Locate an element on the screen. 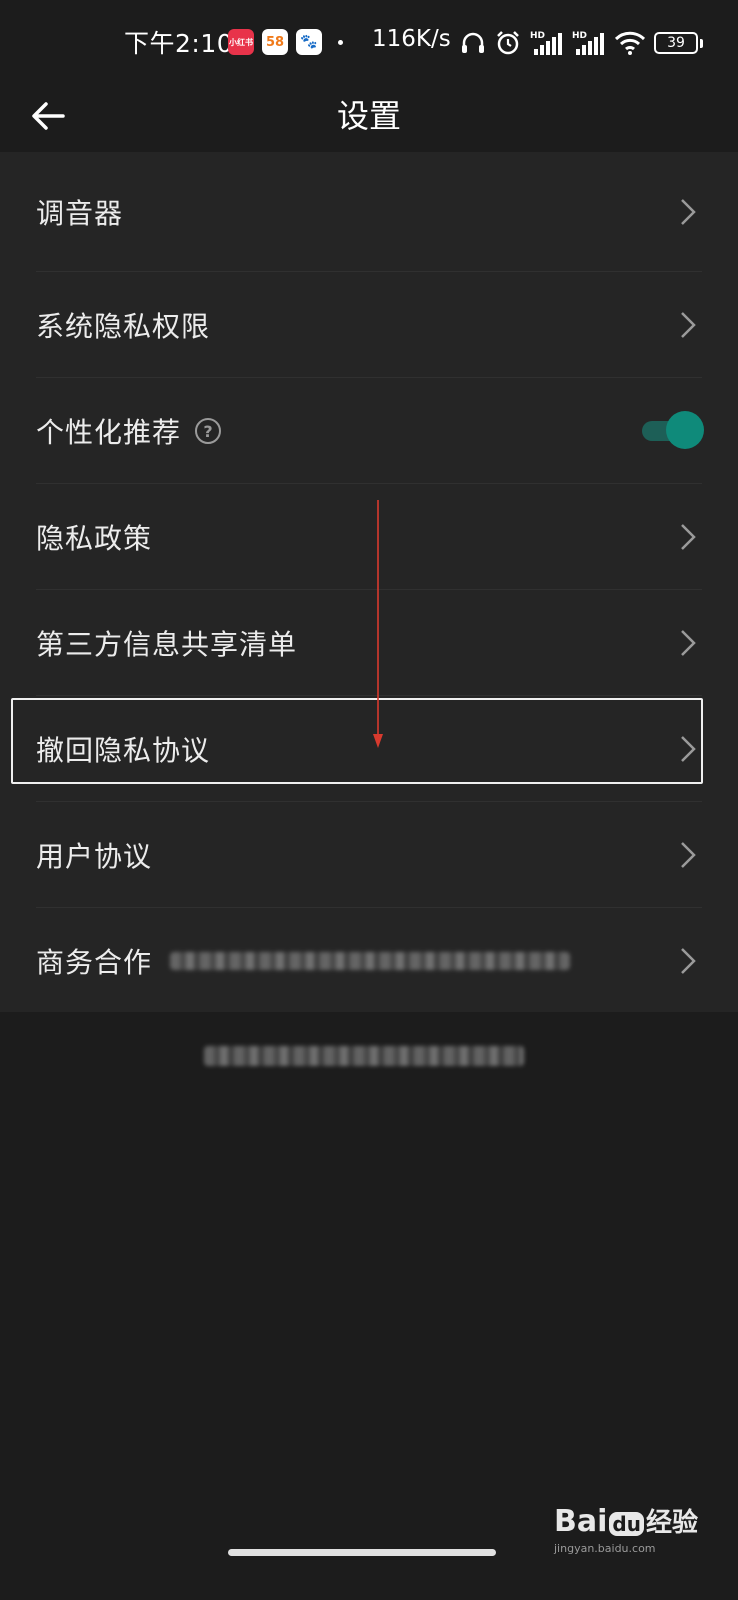  signal-hd-label: HD is located at coordinates (537, 36).